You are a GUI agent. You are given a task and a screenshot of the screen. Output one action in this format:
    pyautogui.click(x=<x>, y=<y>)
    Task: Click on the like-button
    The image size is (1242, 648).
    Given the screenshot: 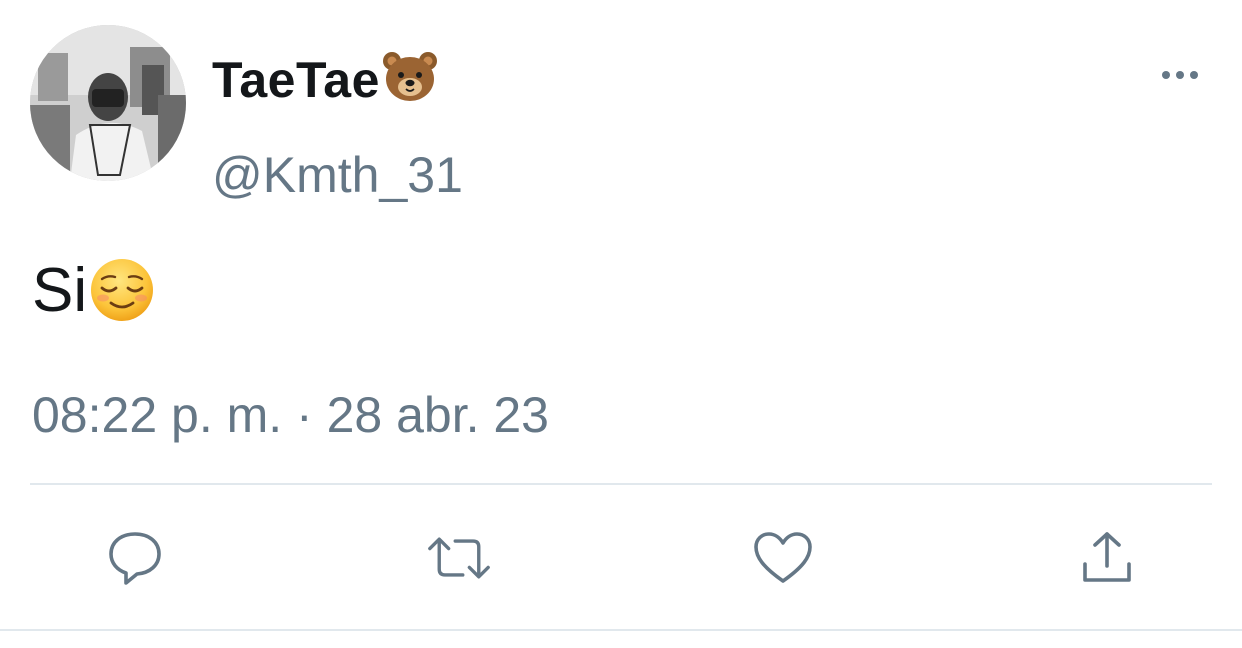 What is the action you would take?
    pyautogui.click(x=783, y=558)
    